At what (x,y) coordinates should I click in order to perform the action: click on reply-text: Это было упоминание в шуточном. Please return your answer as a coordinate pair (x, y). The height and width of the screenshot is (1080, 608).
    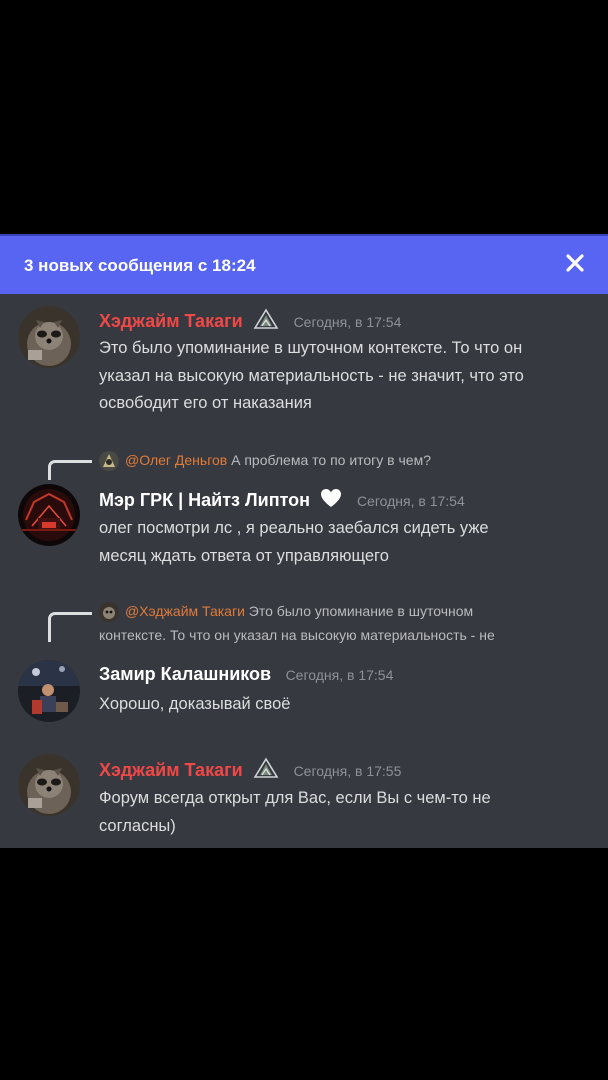
    Looking at the image, I should click on (361, 611).